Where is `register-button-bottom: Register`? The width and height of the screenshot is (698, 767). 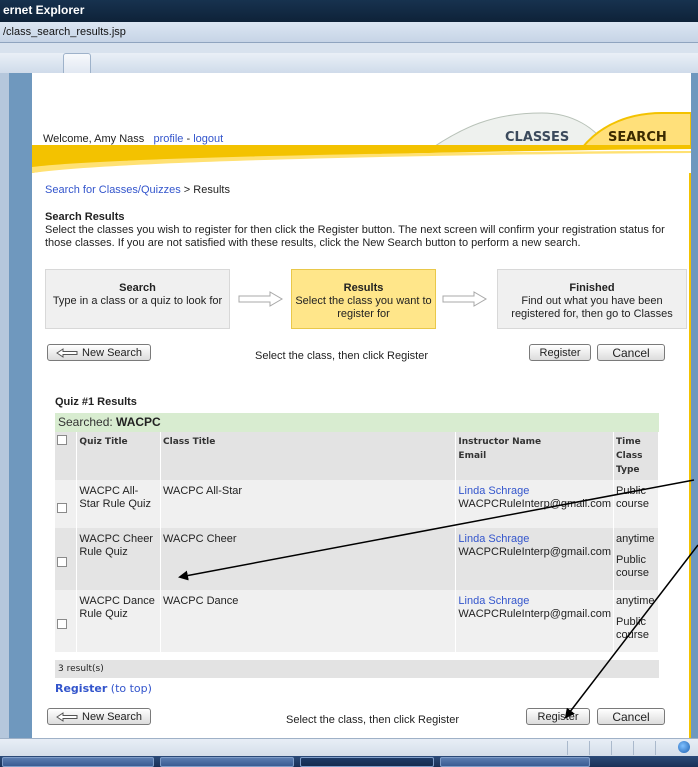 register-button-bottom: Register is located at coordinates (558, 716).